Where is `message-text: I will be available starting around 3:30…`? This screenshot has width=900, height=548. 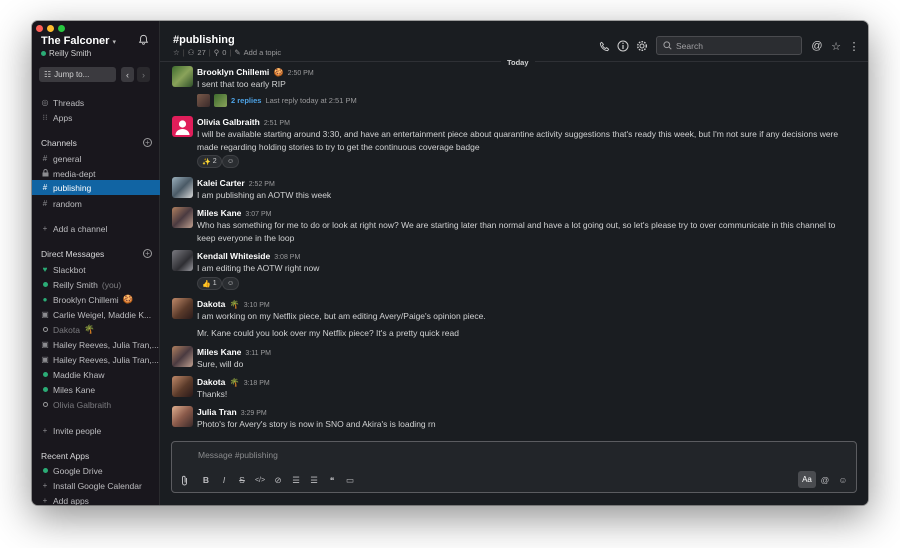 message-text: I will be available starting around 3:30… is located at coordinates (518, 140).